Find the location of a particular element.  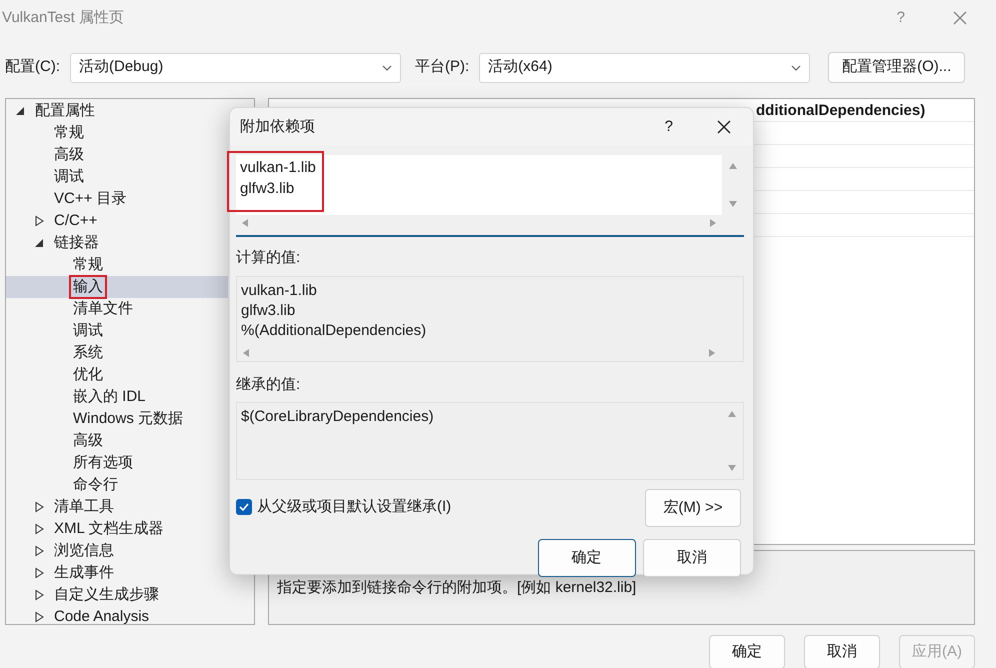

close-icon is located at coordinates (724, 127).